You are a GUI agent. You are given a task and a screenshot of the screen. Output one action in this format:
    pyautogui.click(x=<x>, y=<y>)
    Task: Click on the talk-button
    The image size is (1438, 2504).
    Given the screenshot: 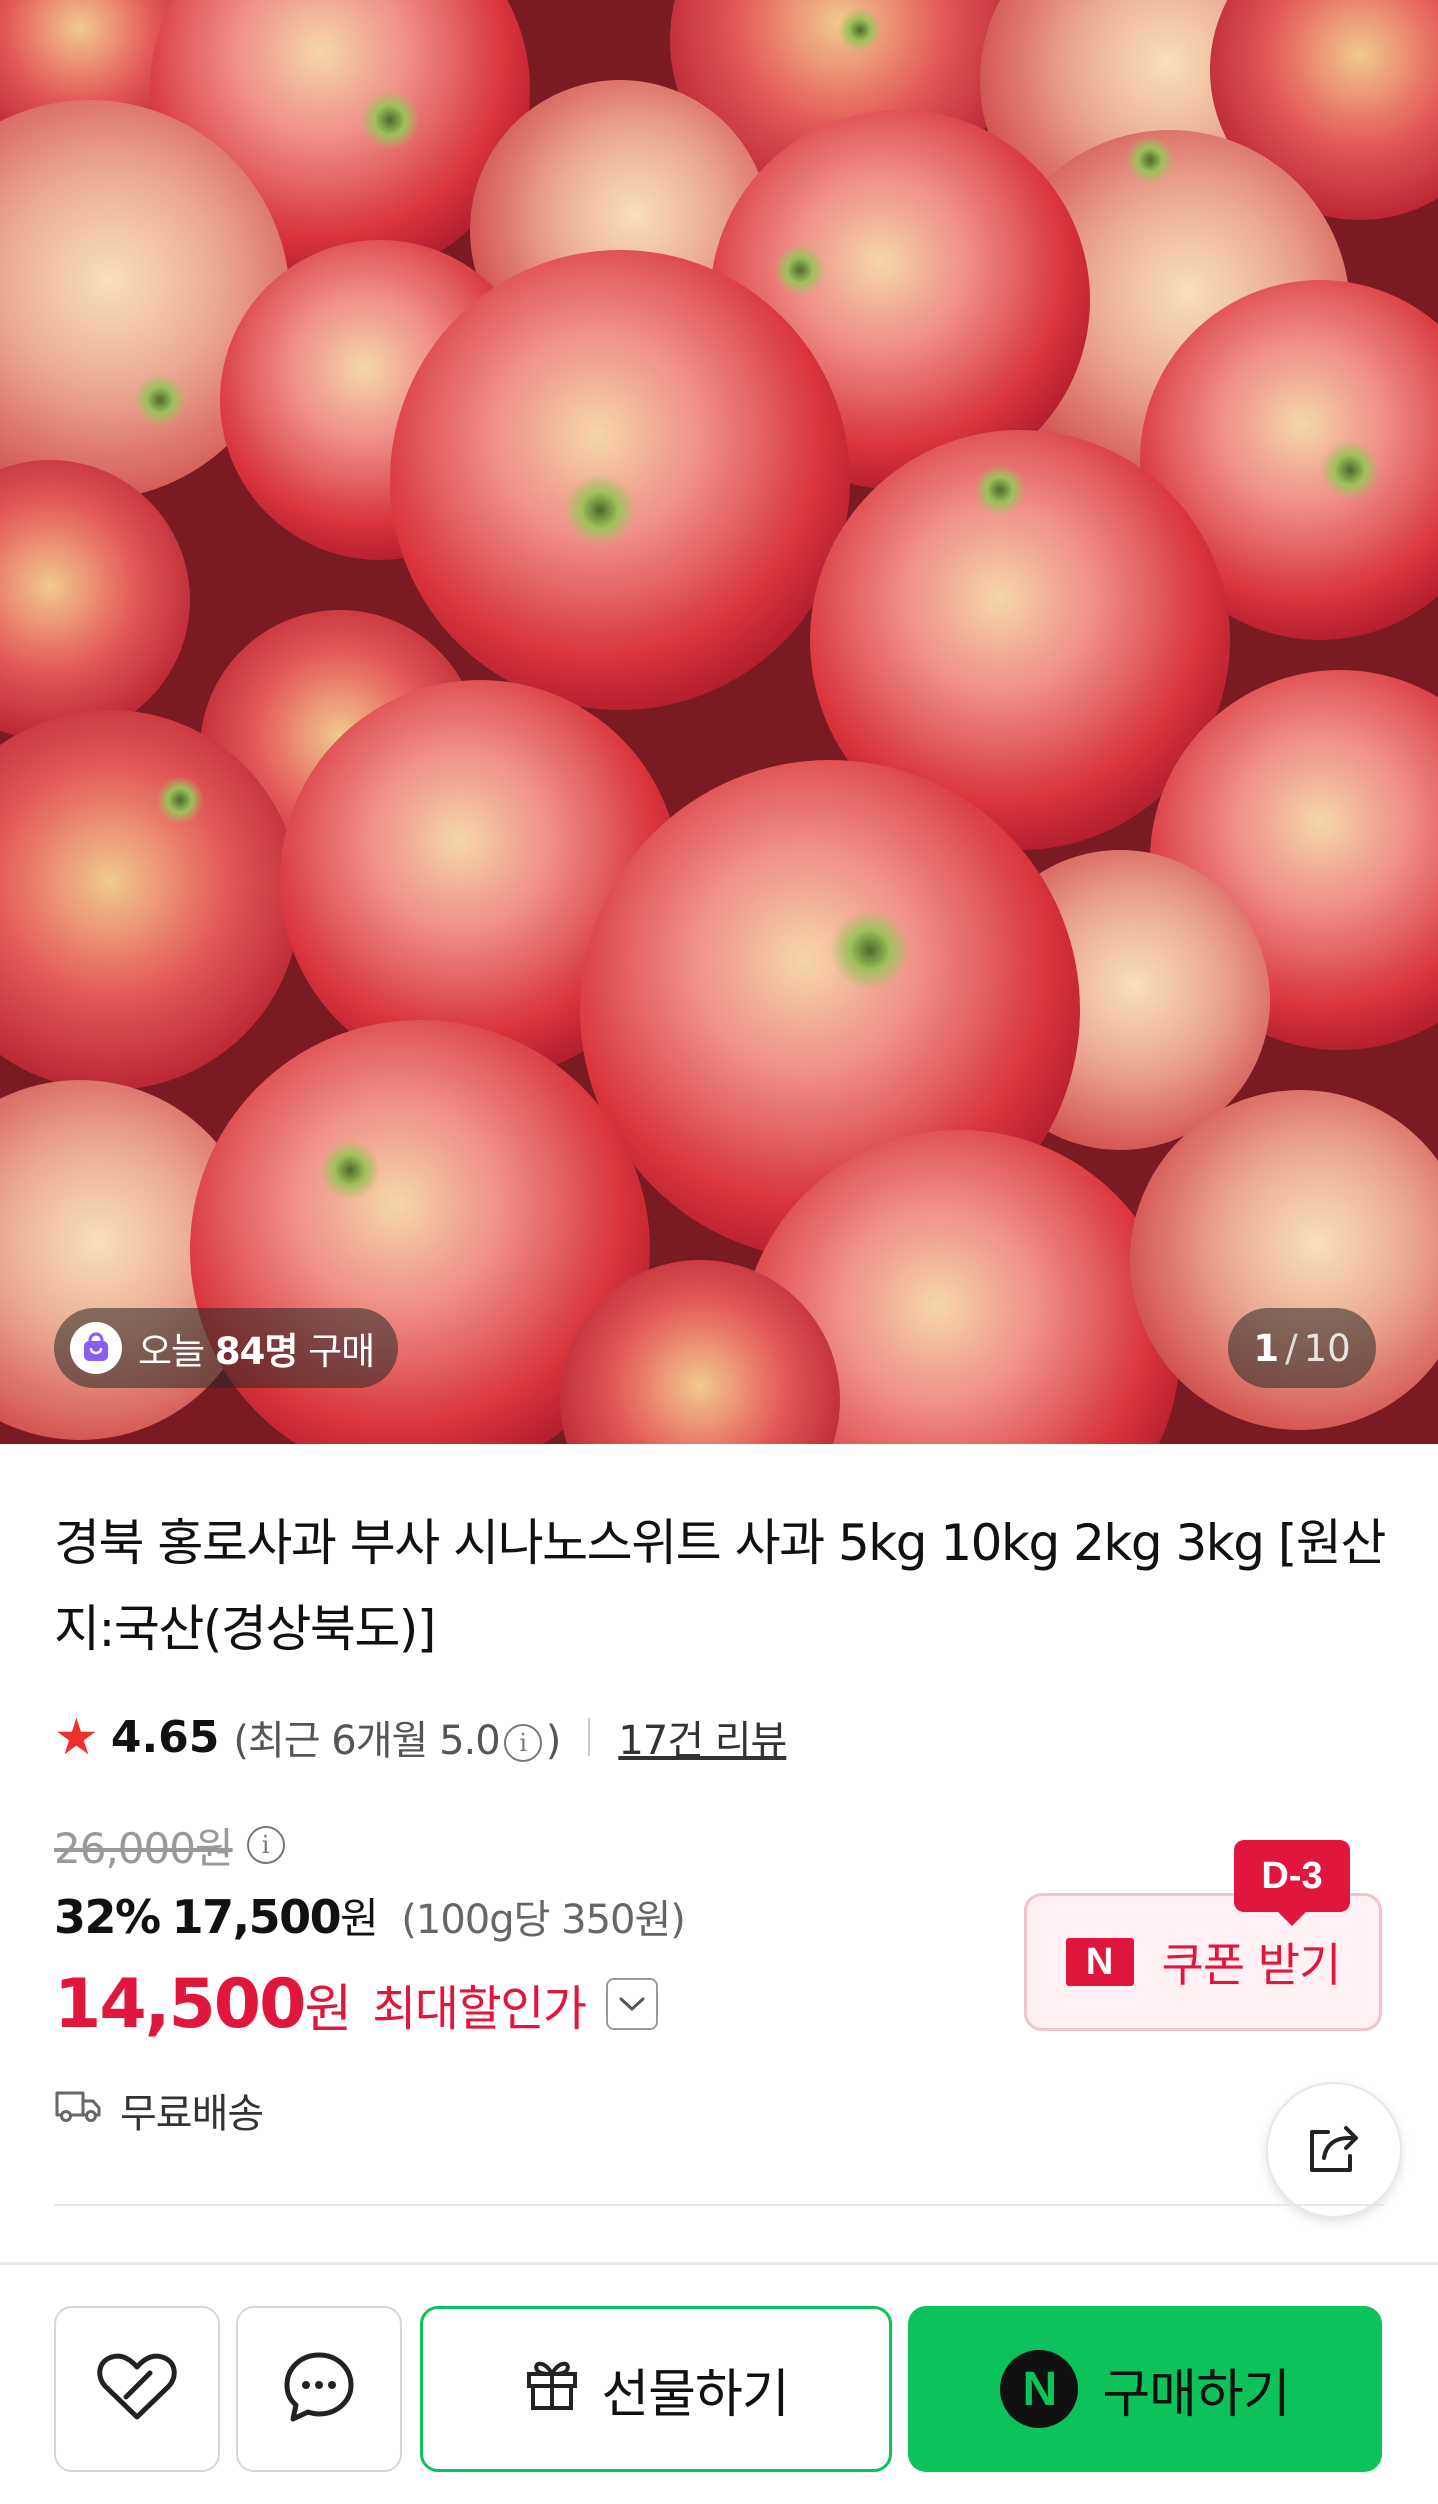 What is the action you would take?
    pyautogui.click(x=319, y=2389)
    